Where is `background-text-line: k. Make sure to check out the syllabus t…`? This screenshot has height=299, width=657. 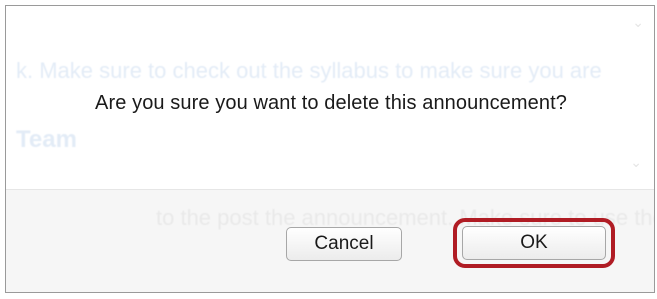
background-text-line: k. Make sure to check out the syllabus t… is located at coordinates (309, 70).